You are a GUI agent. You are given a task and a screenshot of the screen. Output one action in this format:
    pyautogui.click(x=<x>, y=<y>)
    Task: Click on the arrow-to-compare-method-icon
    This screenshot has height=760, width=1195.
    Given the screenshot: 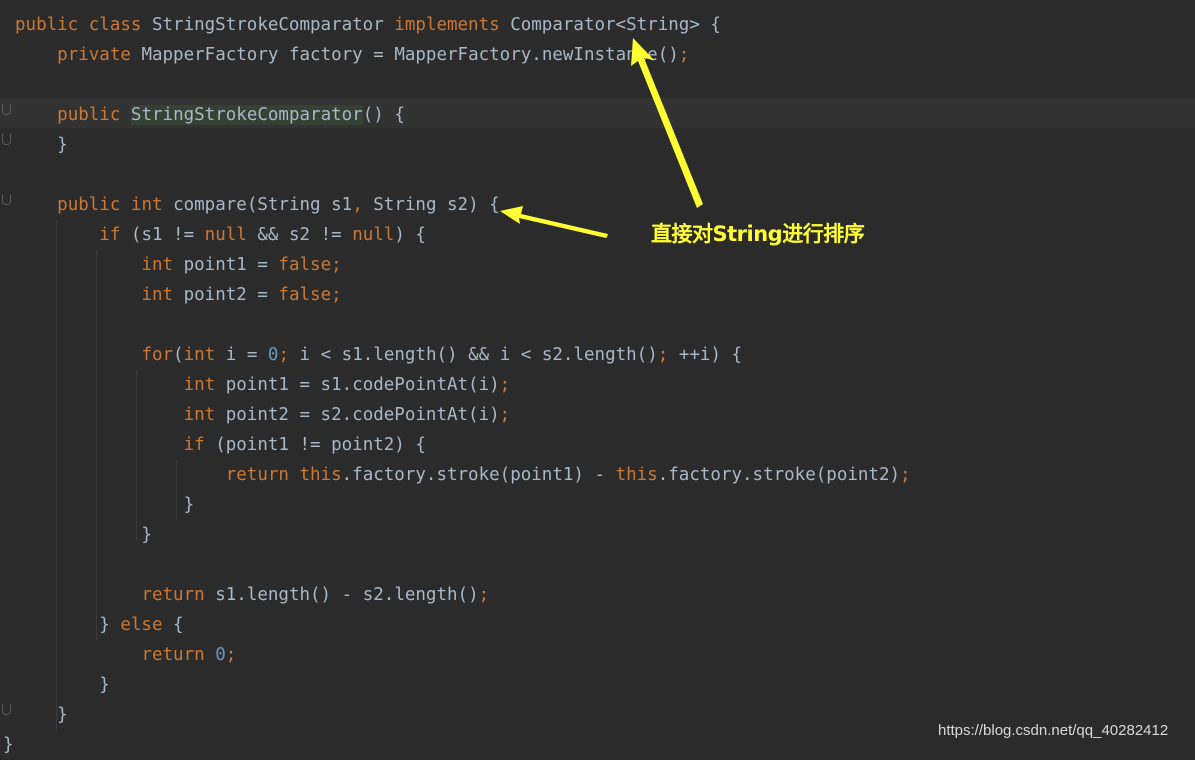 What is the action you would take?
    pyautogui.click(x=554, y=222)
    